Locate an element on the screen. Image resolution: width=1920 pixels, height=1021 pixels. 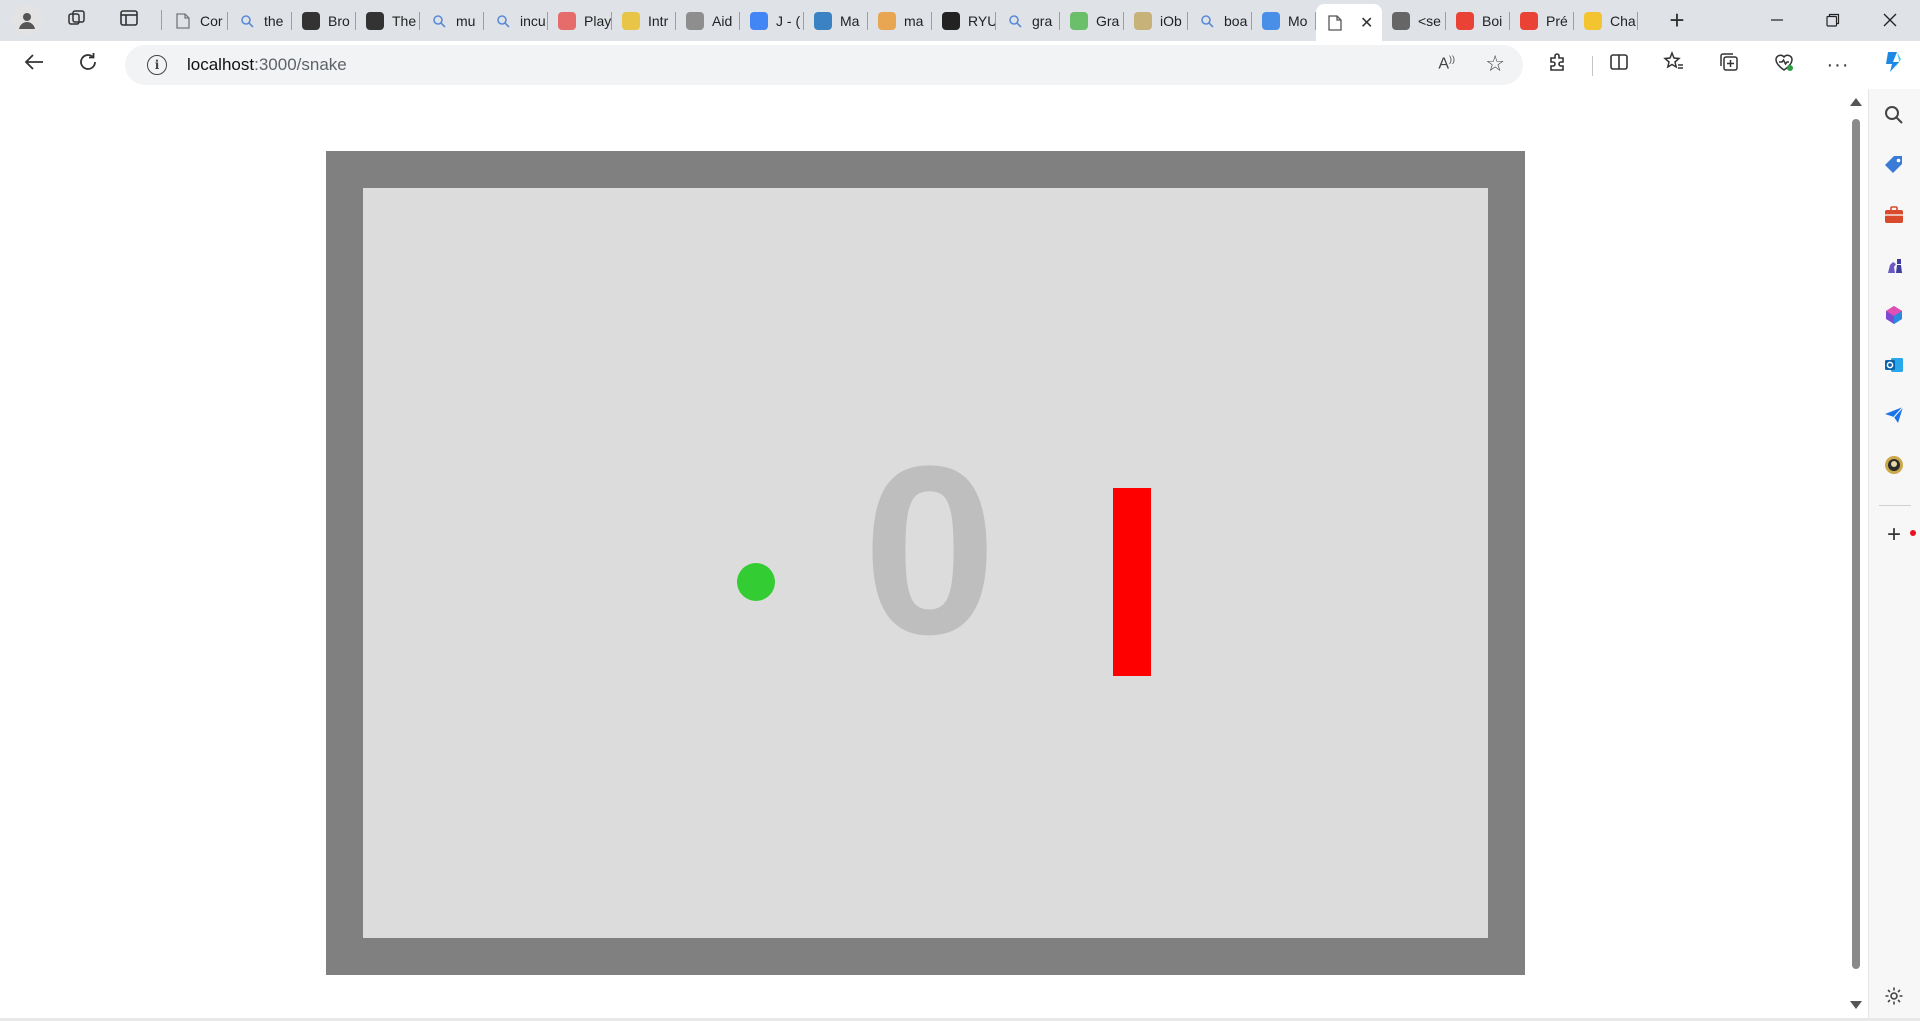
browser-essentials-button is located at coordinates (1784, 65).